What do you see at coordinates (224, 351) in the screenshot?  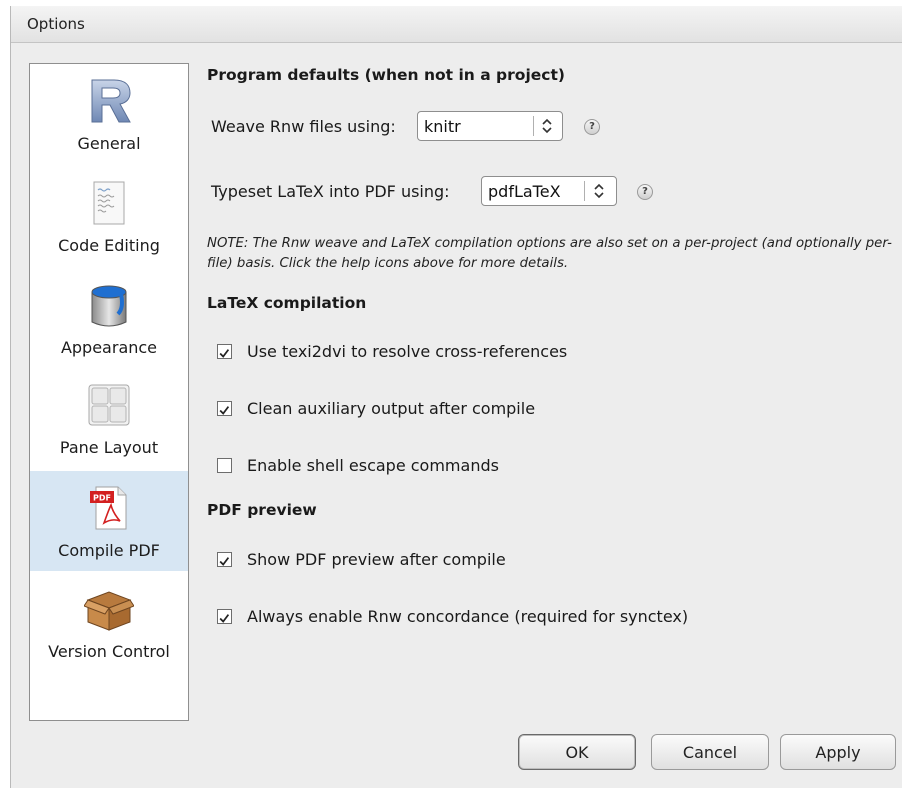 I see `checkbox-texi2dvi` at bounding box center [224, 351].